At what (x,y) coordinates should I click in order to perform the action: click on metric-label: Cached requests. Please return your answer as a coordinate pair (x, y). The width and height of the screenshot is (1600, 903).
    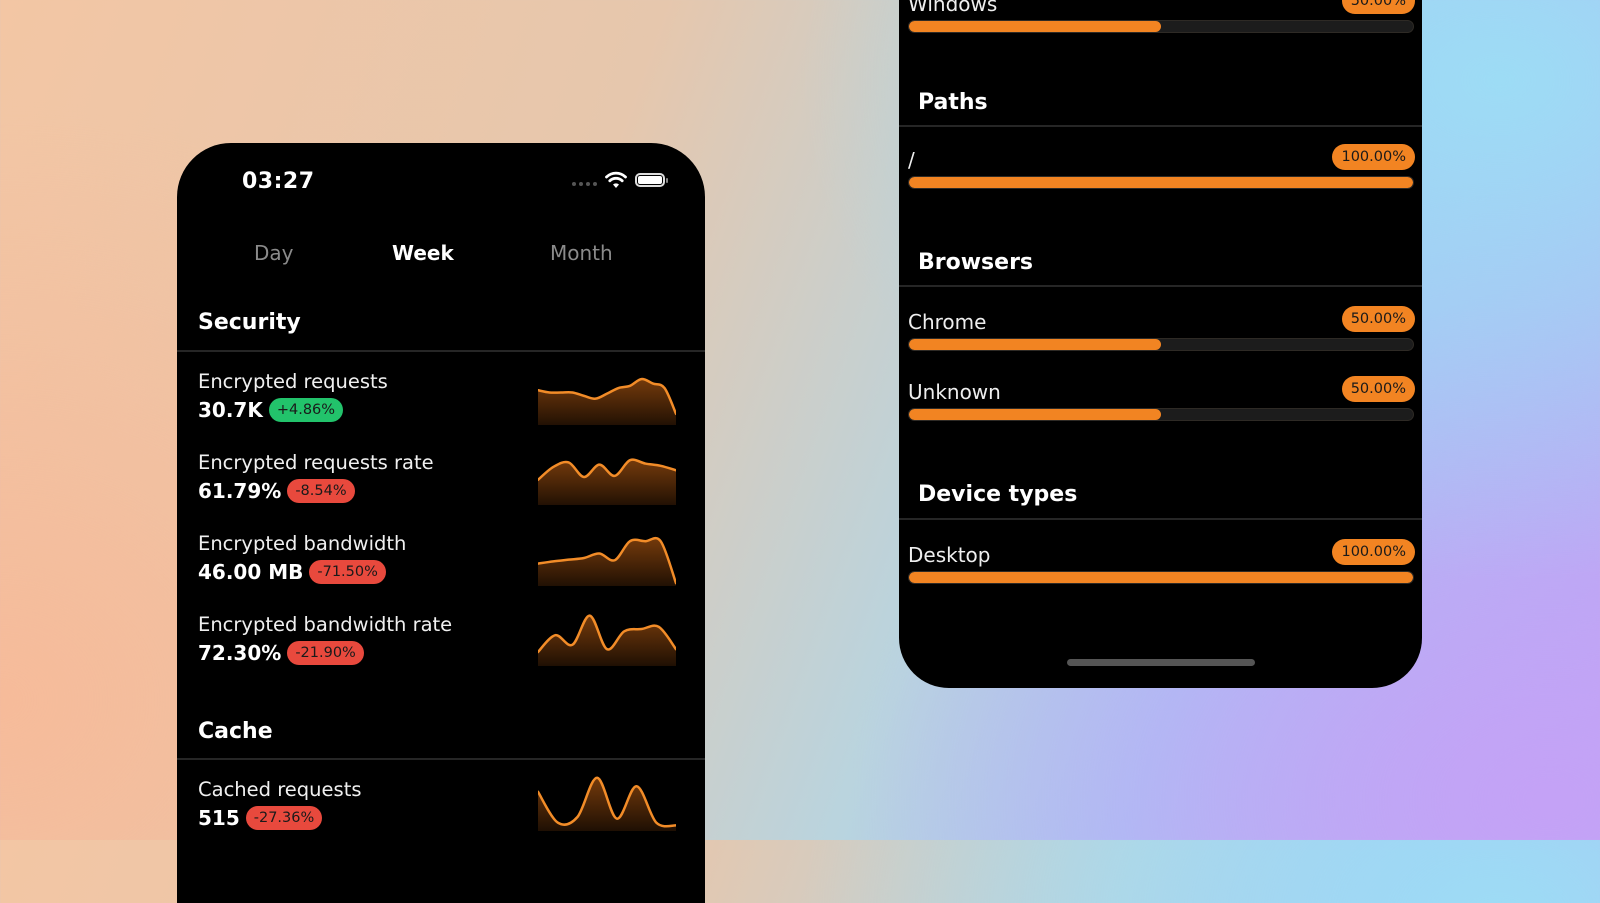
    Looking at the image, I should click on (280, 789).